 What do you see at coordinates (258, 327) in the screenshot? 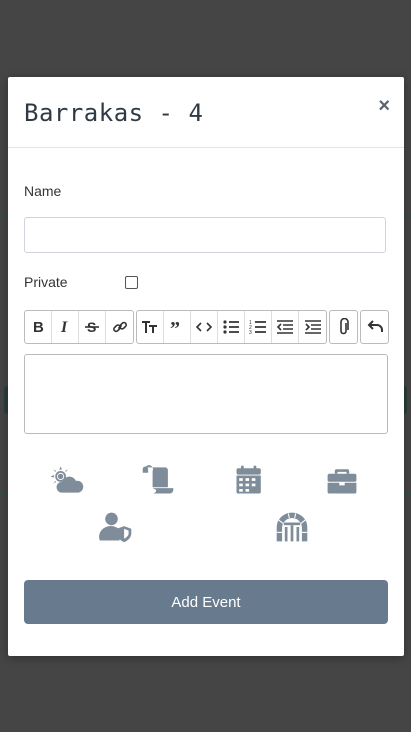
I see `numbered-list-icon: 123` at bounding box center [258, 327].